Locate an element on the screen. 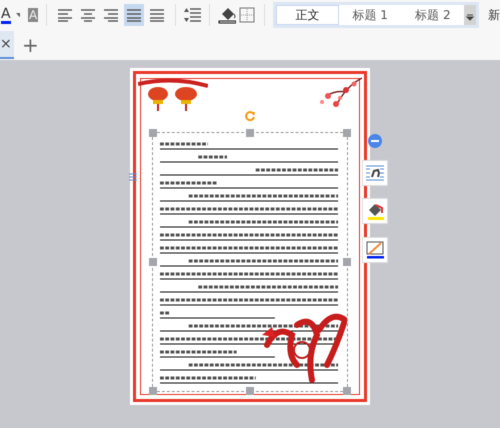 The height and width of the screenshot is (428, 500). justify-icon is located at coordinates (134, 15).